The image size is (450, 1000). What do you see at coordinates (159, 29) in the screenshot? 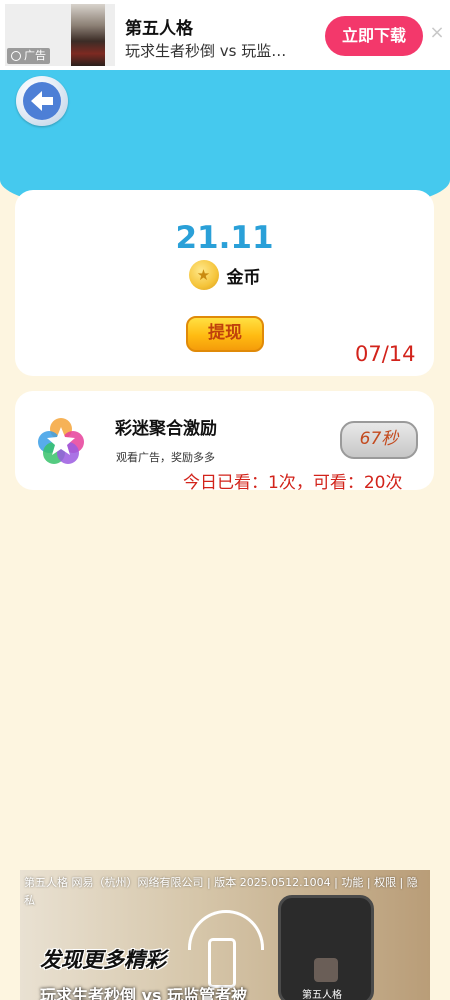
I see `ad-title: 第五人格` at bounding box center [159, 29].